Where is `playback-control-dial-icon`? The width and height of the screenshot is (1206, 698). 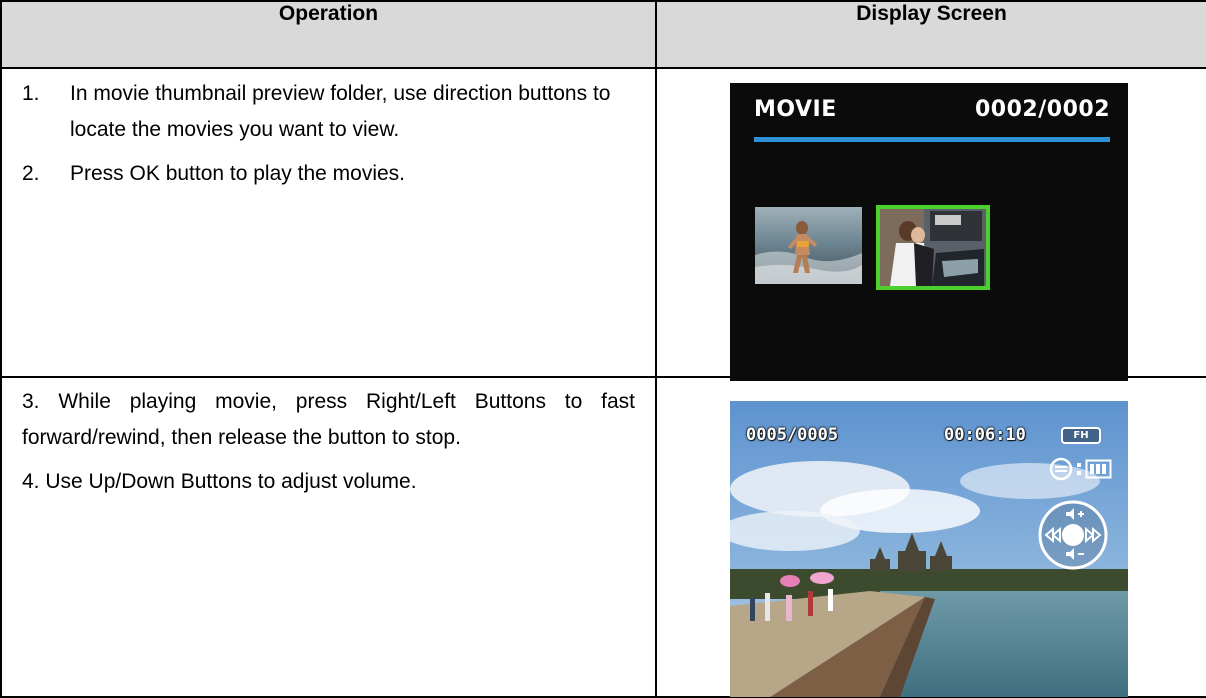
playback-control-dial-icon is located at coordinates (1073, 535).